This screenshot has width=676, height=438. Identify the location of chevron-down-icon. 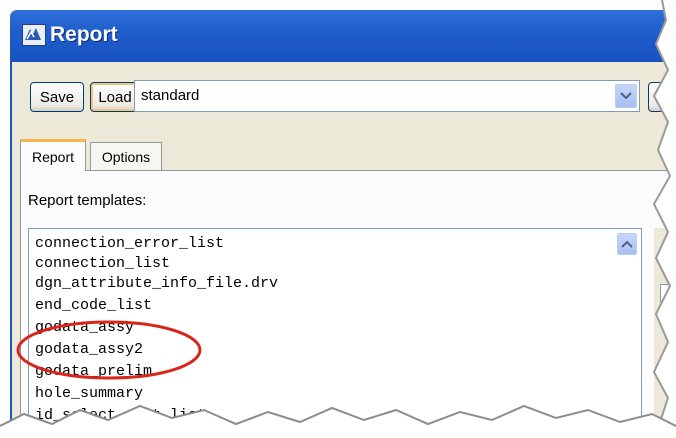
(626, 96).